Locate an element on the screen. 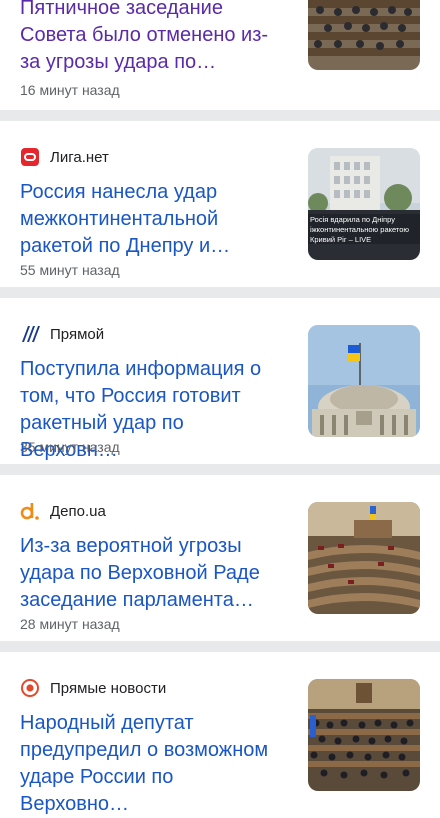 This screenshot has height=818, width=440. thumb-caption-line: Кривий Ріг – LIVE is located at coordinates (340, 239).